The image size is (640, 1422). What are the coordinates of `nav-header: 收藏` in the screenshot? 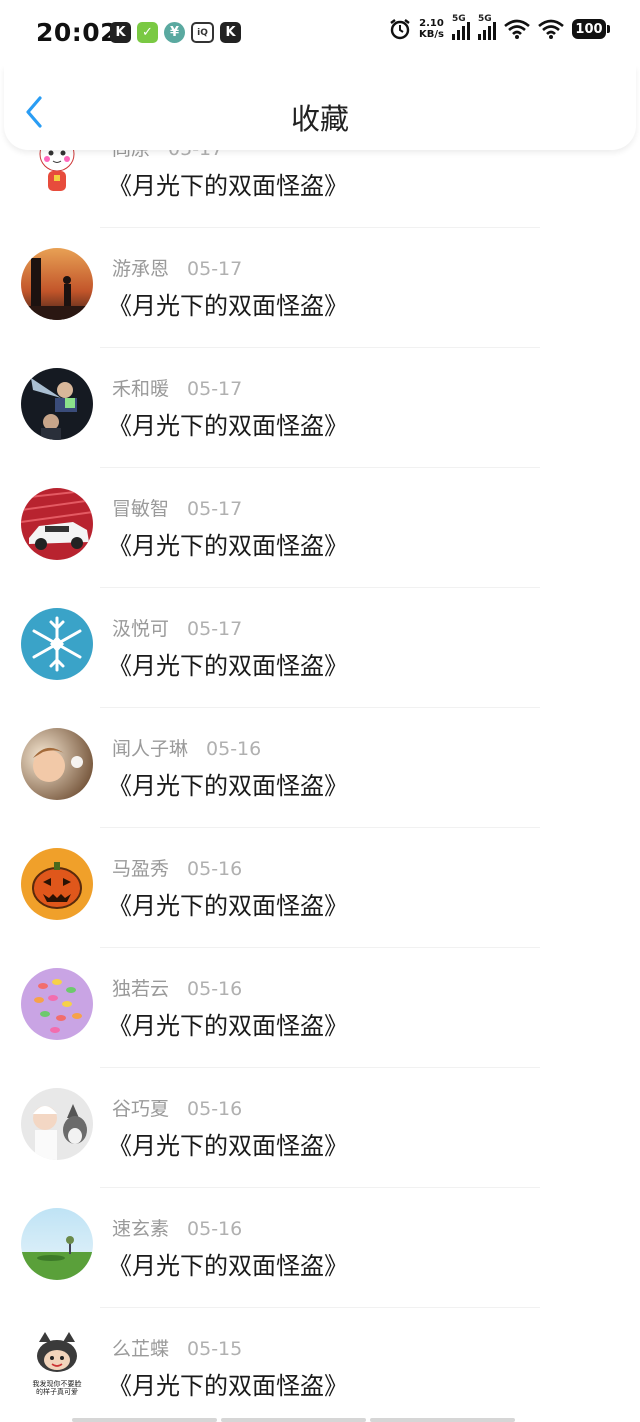 It's located at (320, 108).